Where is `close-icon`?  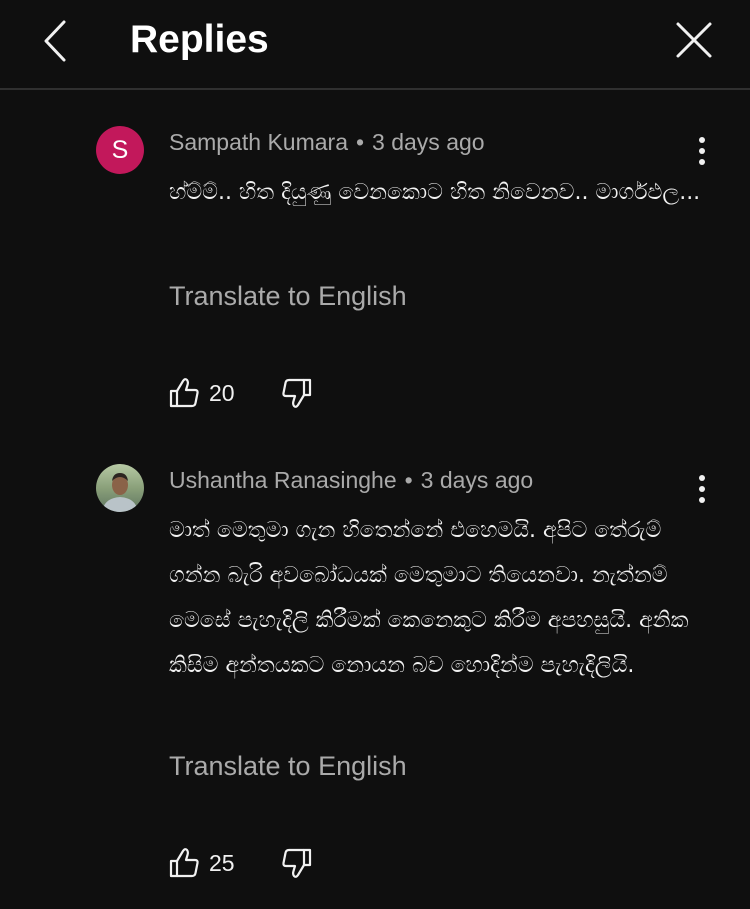
close-icon is located at coordinates (694, 40).